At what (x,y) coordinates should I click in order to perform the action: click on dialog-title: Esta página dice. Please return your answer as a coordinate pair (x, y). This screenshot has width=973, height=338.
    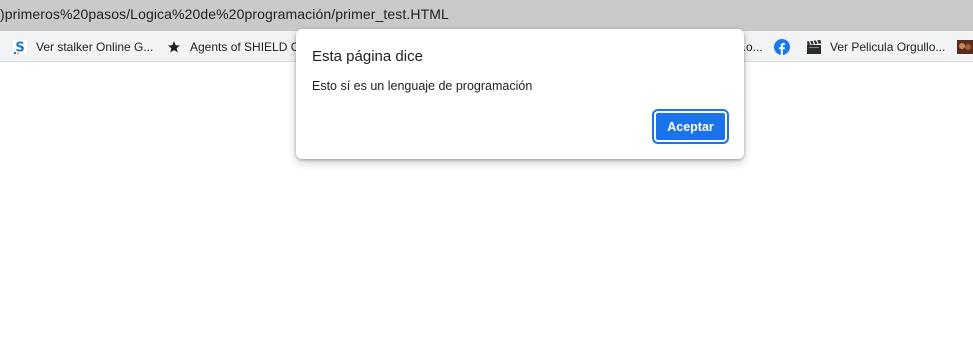
    Looking at the image, I should click on (367, 56).